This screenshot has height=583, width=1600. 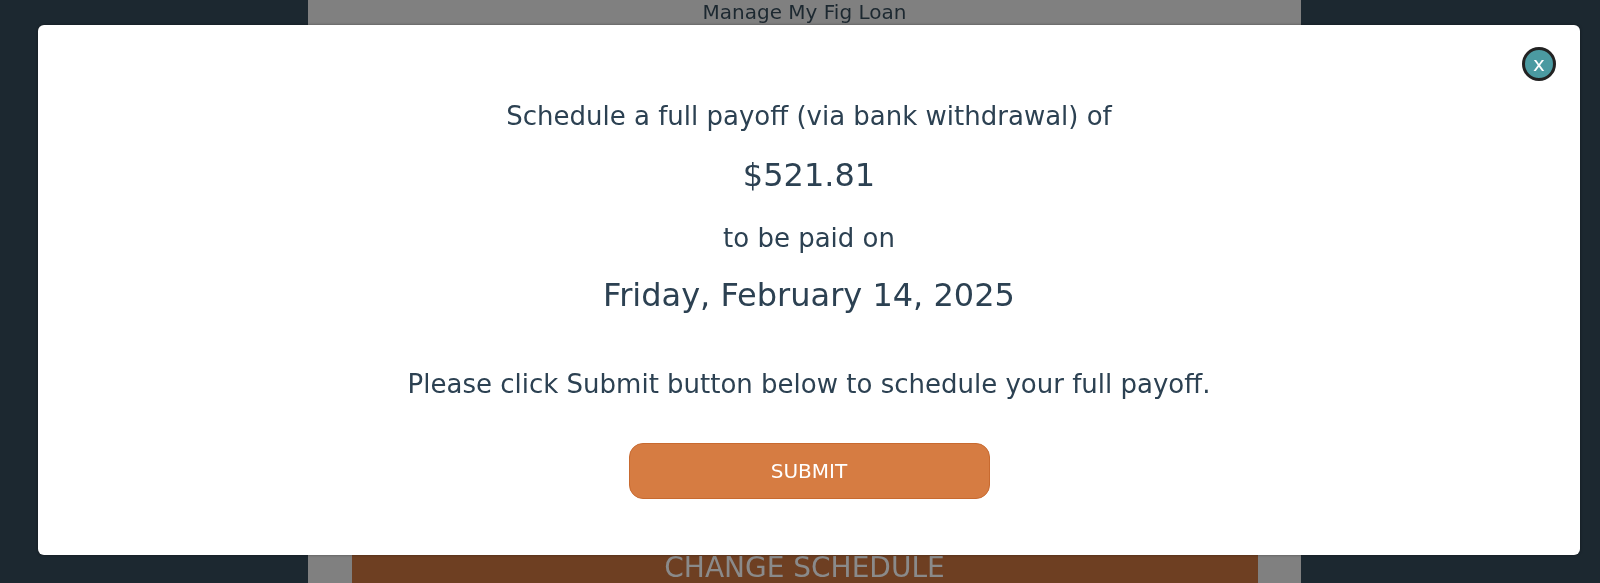 What do you see at coordinates (804, 12) in the screenshot?
I see `page-title: Manage My Fig Loan` at bounding box center [804, 12].